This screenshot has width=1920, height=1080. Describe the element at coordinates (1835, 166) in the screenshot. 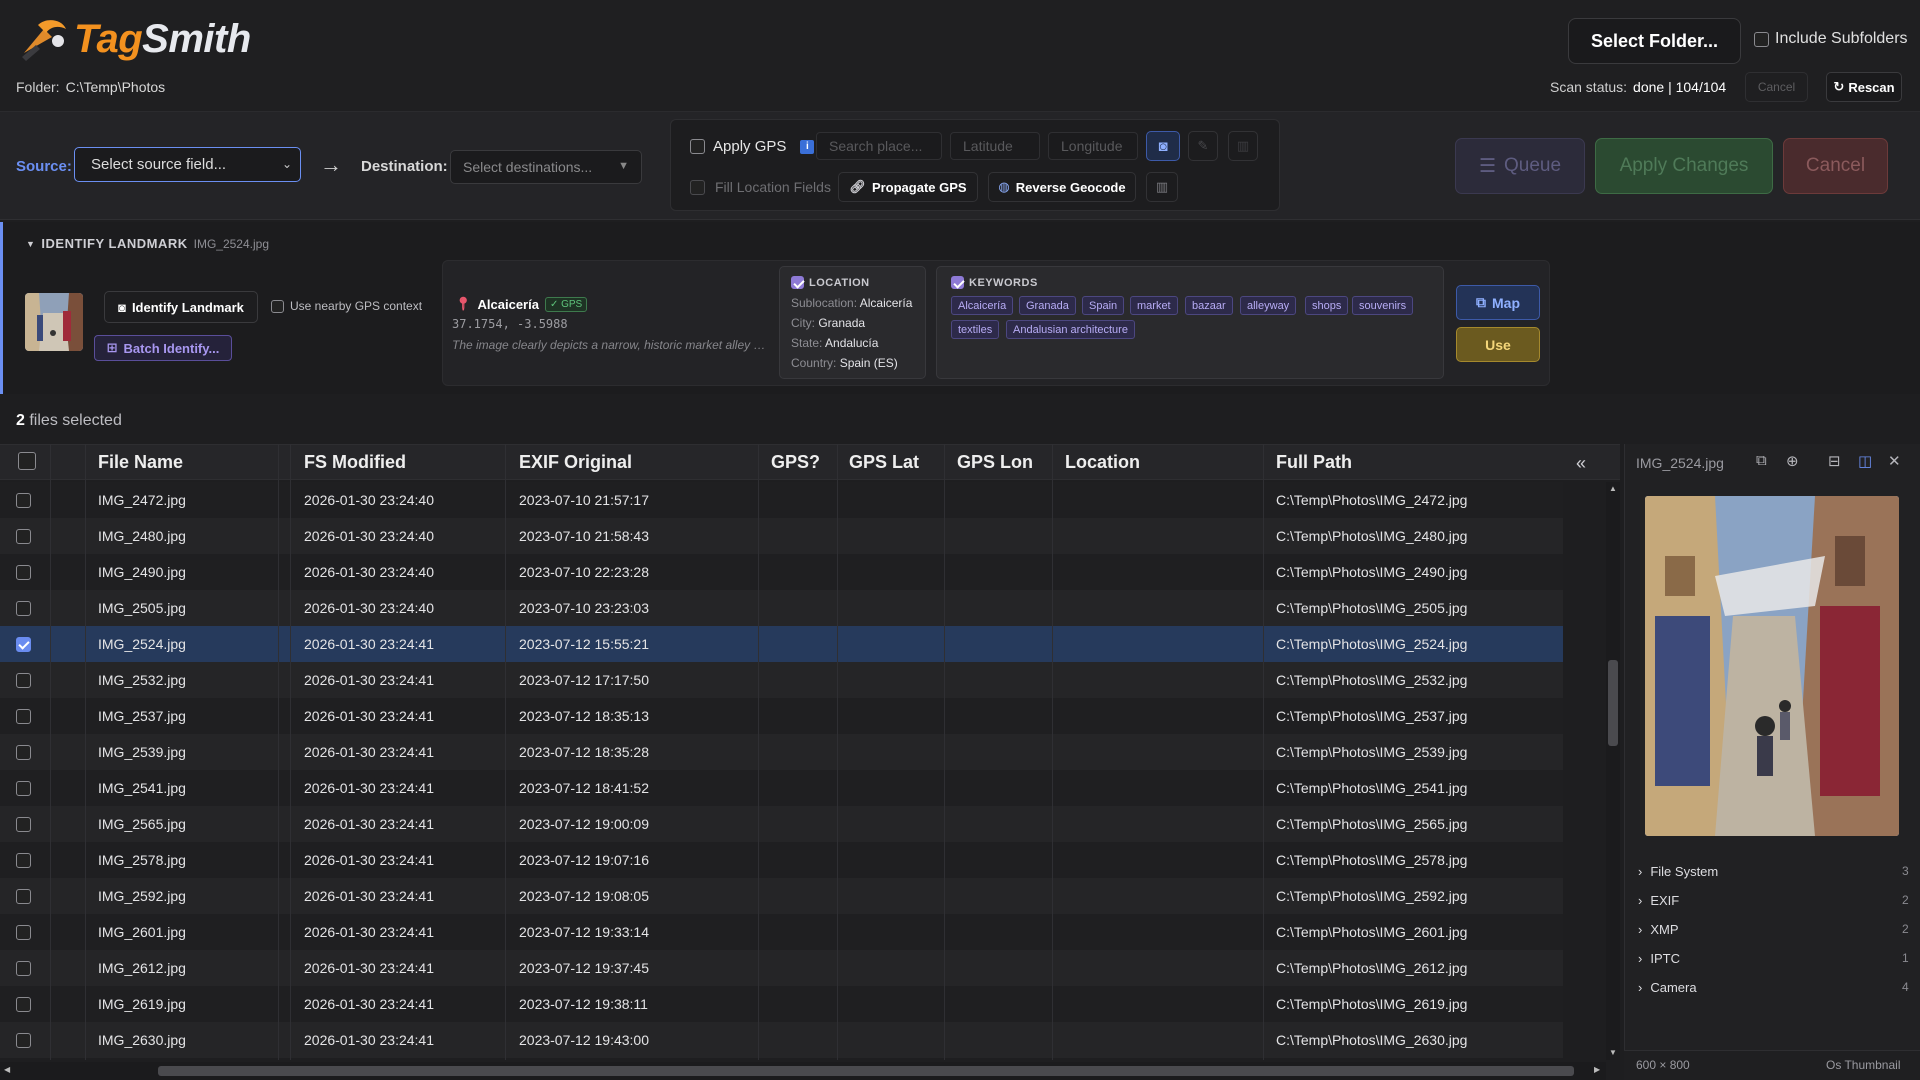

I see `cancel-button: Cancel` at that location.